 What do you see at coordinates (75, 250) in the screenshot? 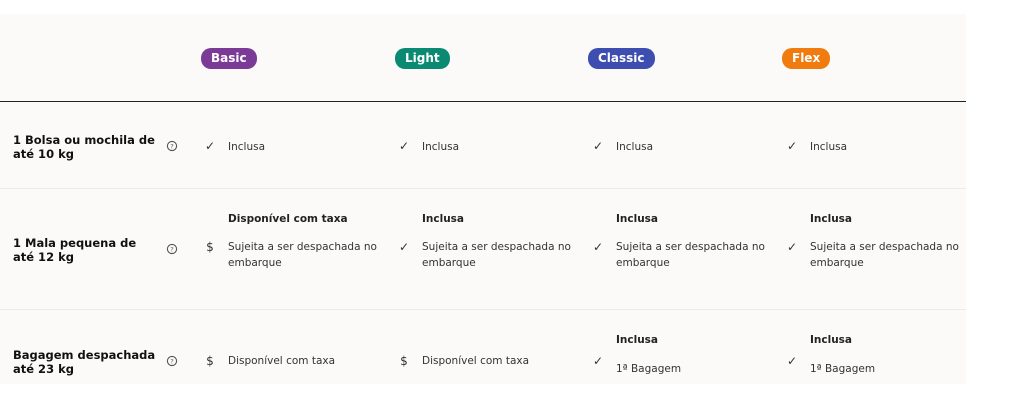
I see `row-label: 1 Mala pequena de até 12 kg` at bounding box center [75, 250].